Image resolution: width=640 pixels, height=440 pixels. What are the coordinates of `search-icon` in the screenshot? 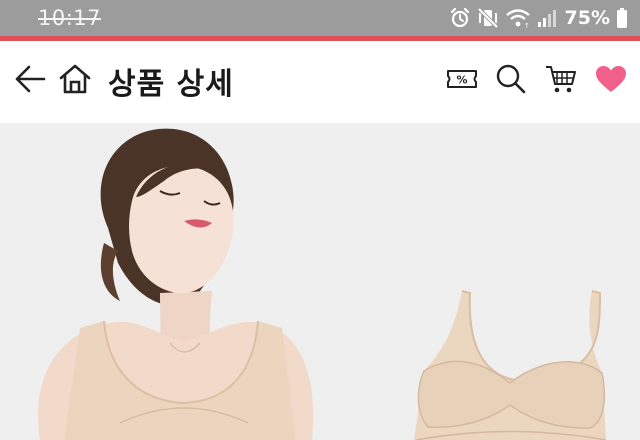 It's located at (511, 81).